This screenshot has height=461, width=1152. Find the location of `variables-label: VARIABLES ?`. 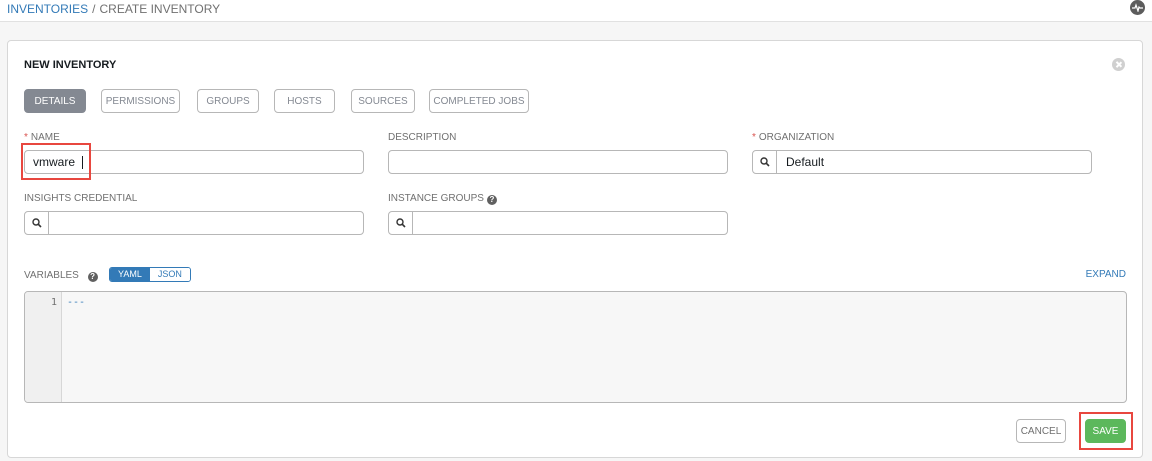

variables-label: VARIABLES ? is located at coordinates (61, 276).